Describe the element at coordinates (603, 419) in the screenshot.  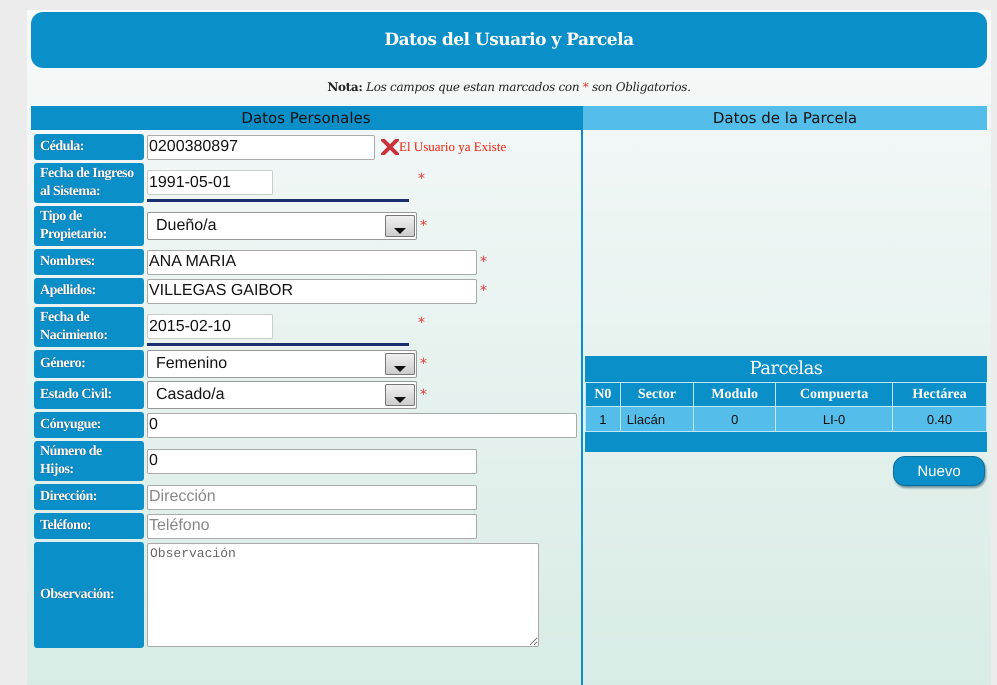
I see `table-cell: 1` at that location.